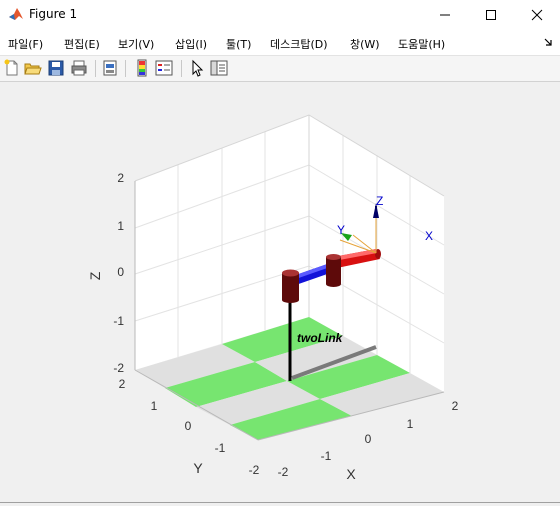 The height and width of the screenshot is (506, 560). What do you see at coordinates (351, 474) in the screenshot?
I see `x-axis-label: X` at bounding box center [351, 474].